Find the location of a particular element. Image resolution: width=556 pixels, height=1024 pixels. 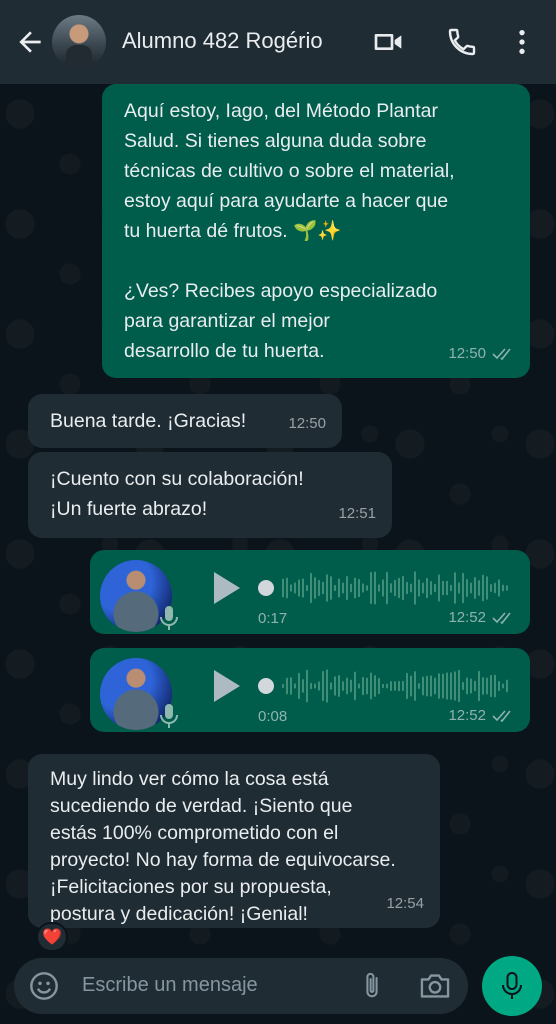

video-call-icon is located at coordinates (388, 42).